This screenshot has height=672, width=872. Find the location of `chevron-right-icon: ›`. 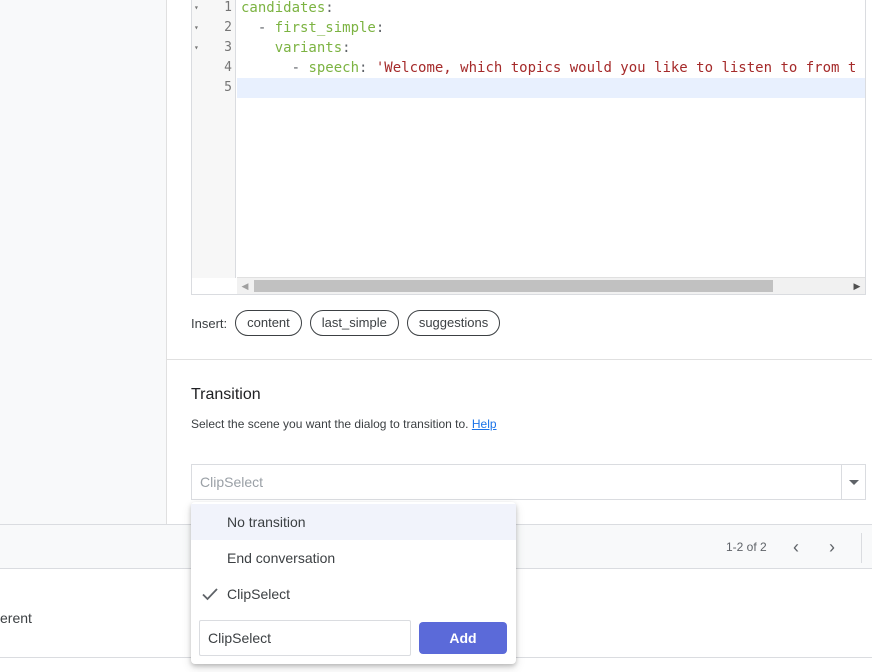

chevron-right-icon: › is located at coordinates (832, 547).